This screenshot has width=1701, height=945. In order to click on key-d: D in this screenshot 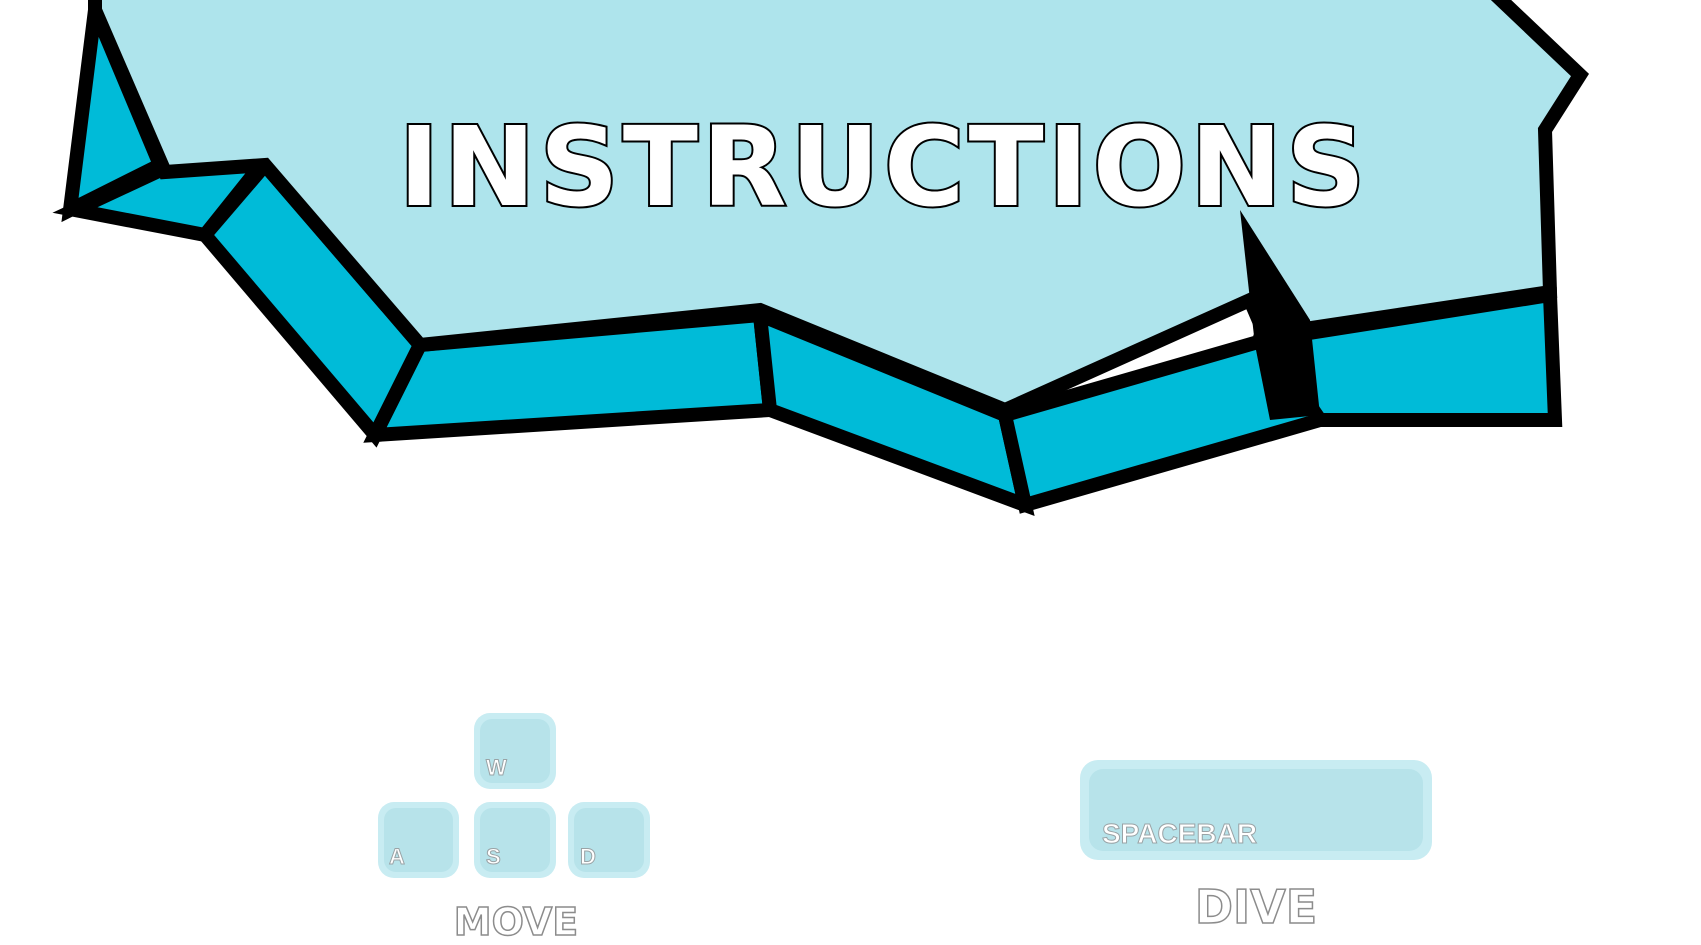, I will do `click(609, 840)`.